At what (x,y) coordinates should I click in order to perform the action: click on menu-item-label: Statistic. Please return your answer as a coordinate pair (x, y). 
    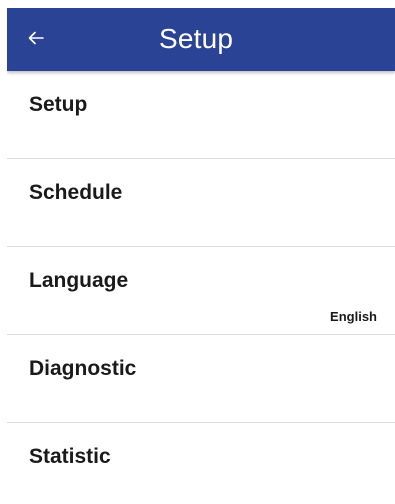
    Looking at the image, I should click on (70, 456).